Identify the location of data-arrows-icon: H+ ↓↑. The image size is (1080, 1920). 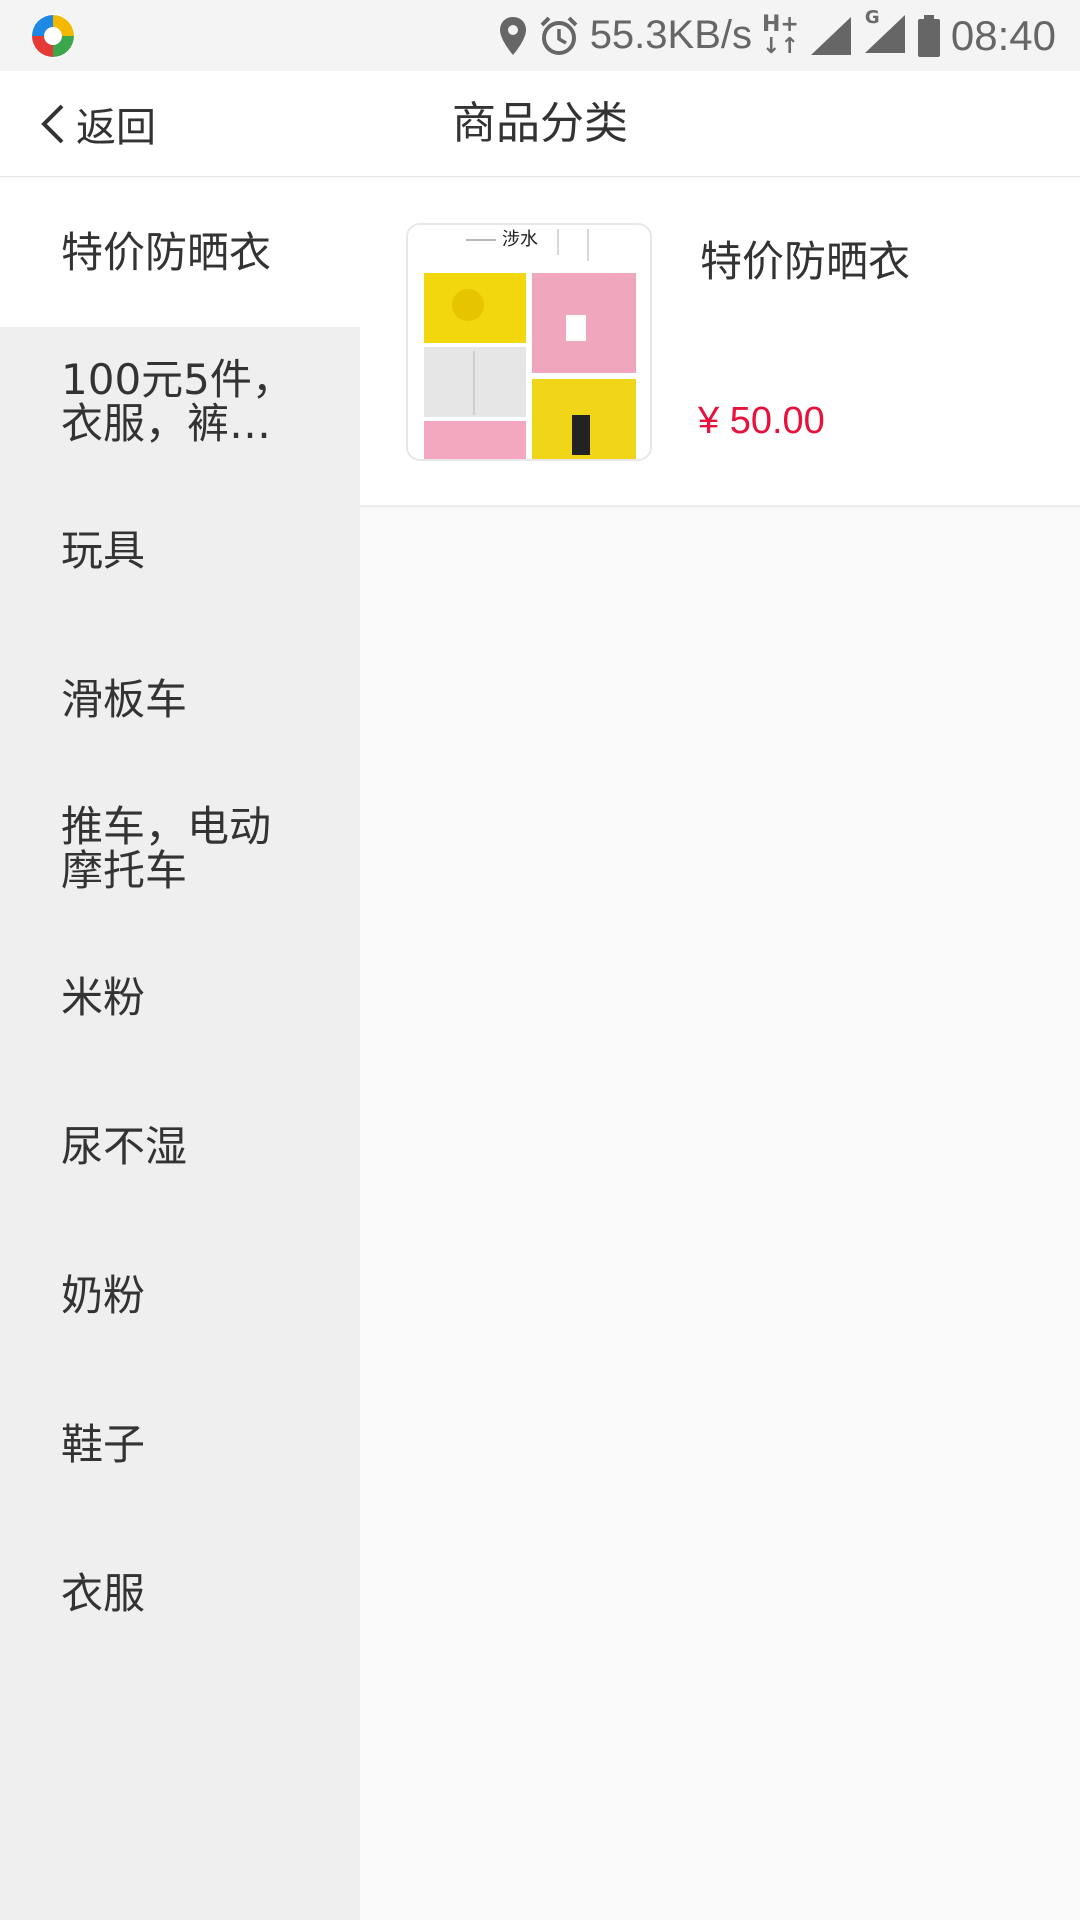
(780, 35).